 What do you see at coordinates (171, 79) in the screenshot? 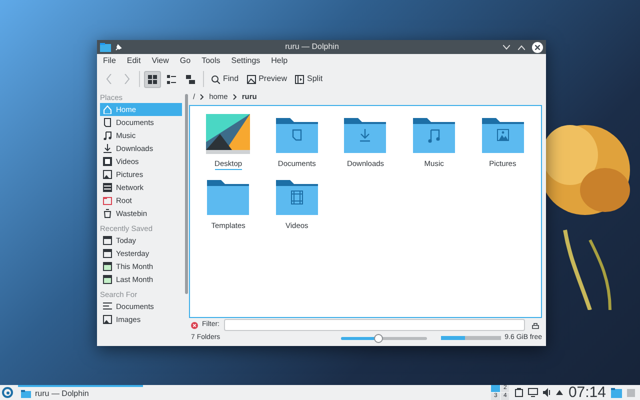
I see `compact-view-icon` at bounding box center [171, 79].